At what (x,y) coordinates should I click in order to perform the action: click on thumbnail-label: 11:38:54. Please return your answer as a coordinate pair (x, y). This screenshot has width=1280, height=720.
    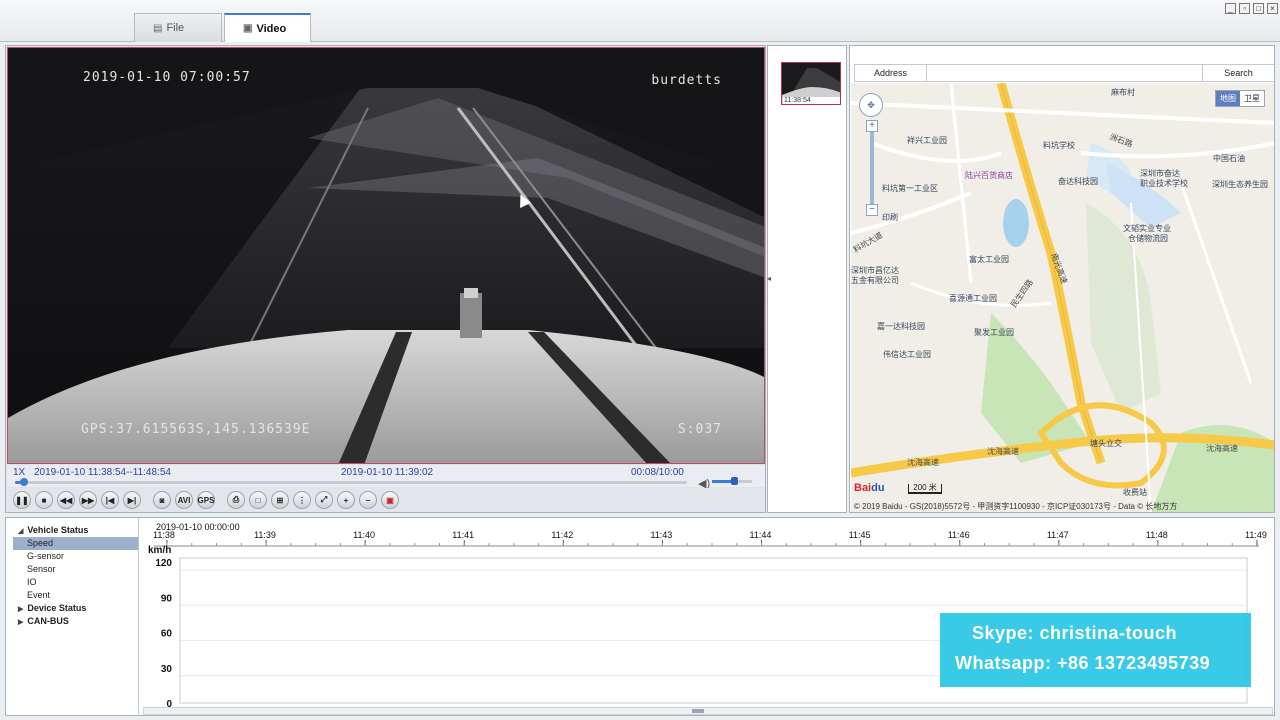
    Looking at the image, I should click on (811, 100).